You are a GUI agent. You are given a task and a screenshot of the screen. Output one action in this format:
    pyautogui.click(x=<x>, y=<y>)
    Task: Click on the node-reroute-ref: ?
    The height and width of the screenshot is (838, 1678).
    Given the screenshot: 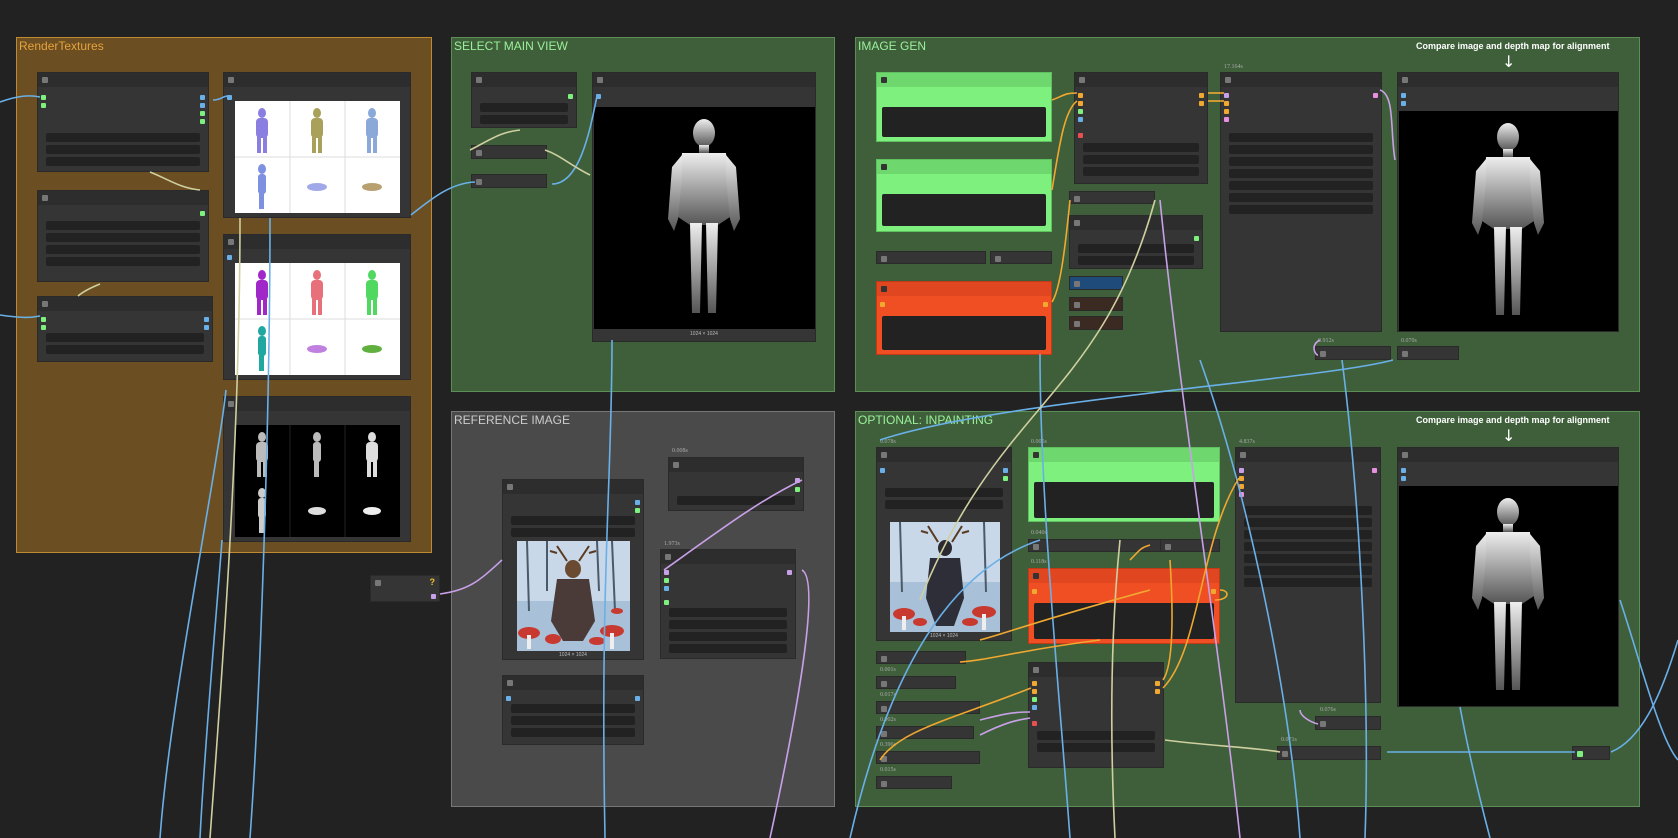 What is the action you would take?
    pyautogui.click(x=405, y=588)
    